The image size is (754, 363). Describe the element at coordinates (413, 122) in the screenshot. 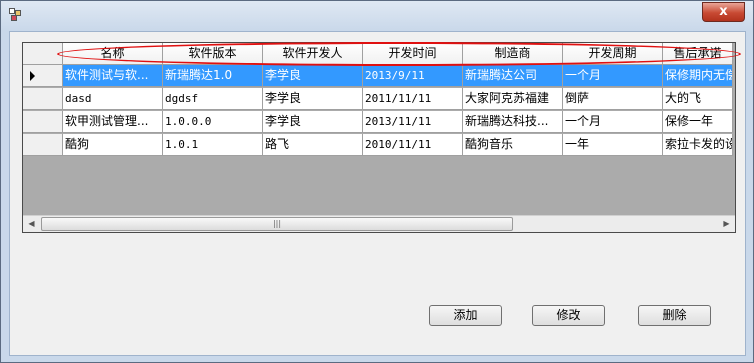

I see `table-cell: 2013/11/11` at that location.